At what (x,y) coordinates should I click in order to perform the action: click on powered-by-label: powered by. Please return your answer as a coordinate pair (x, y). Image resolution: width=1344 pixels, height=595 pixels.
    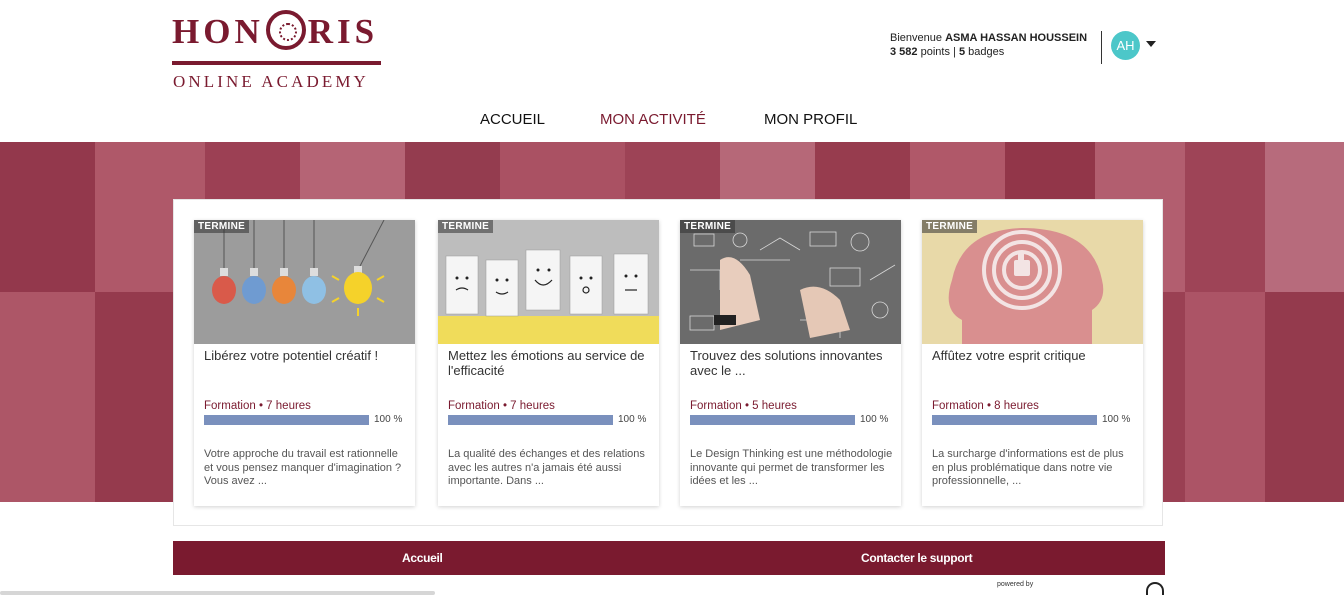
    Looking at the image, I should click on (1015, 584).